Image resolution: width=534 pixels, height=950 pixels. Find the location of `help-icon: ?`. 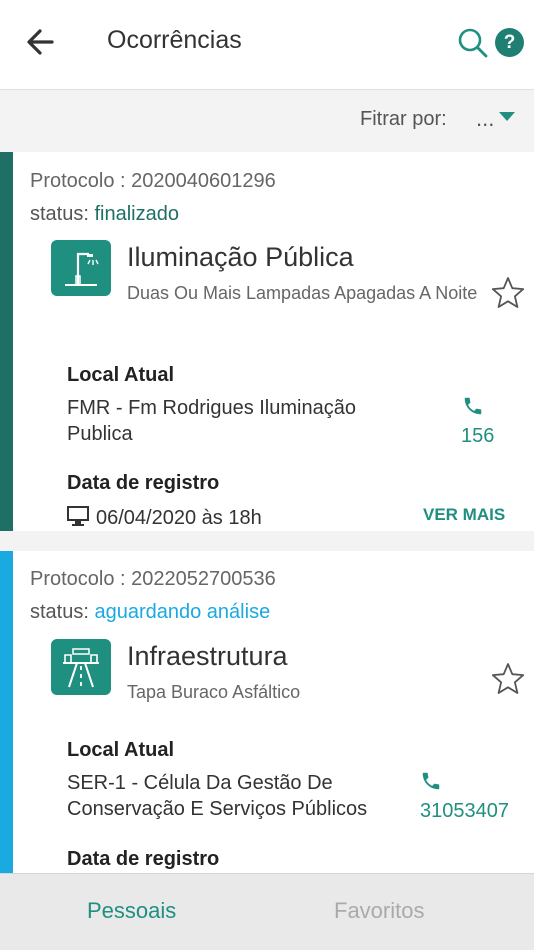

help-icon: ? is located at coordinates (509, 42).